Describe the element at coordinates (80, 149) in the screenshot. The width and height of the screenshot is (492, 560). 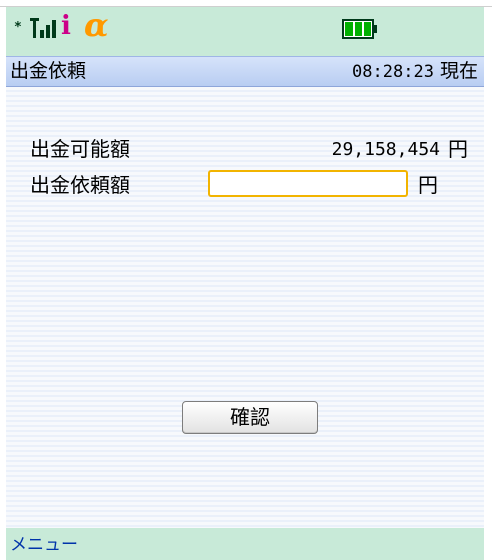
I see `available-amount-label: 出金可能額` at that location.